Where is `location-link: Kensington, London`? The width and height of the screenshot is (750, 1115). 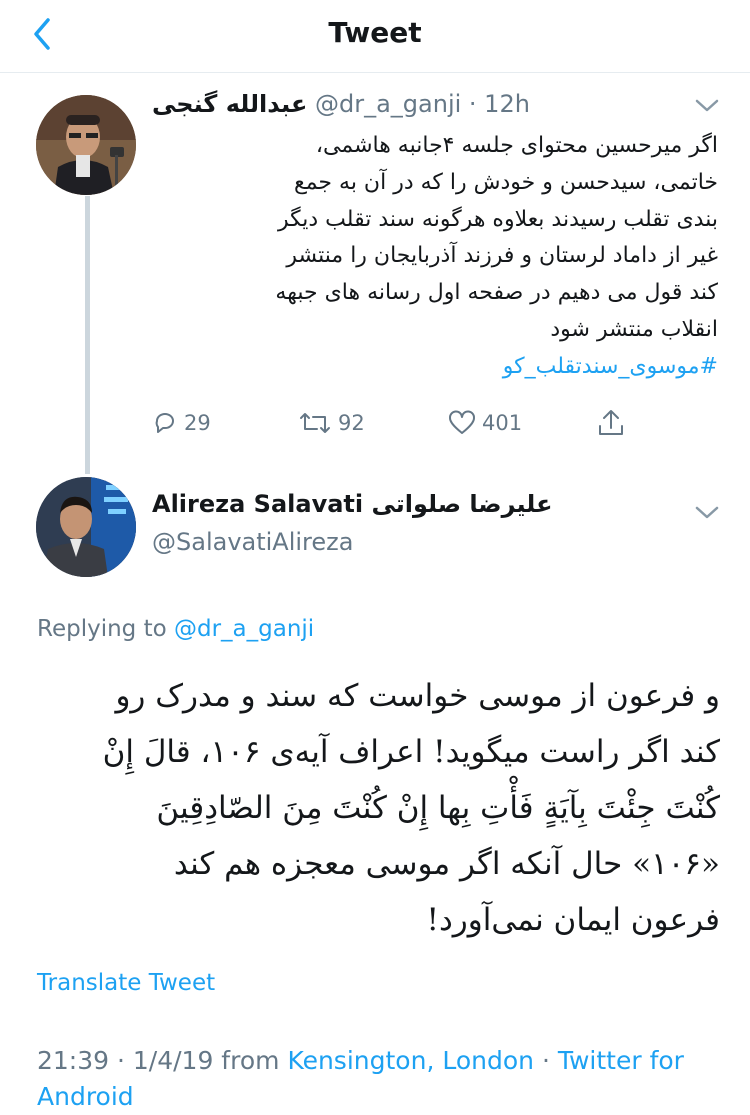
location-link: Kensington, London is located at coordinates (410, 1060).